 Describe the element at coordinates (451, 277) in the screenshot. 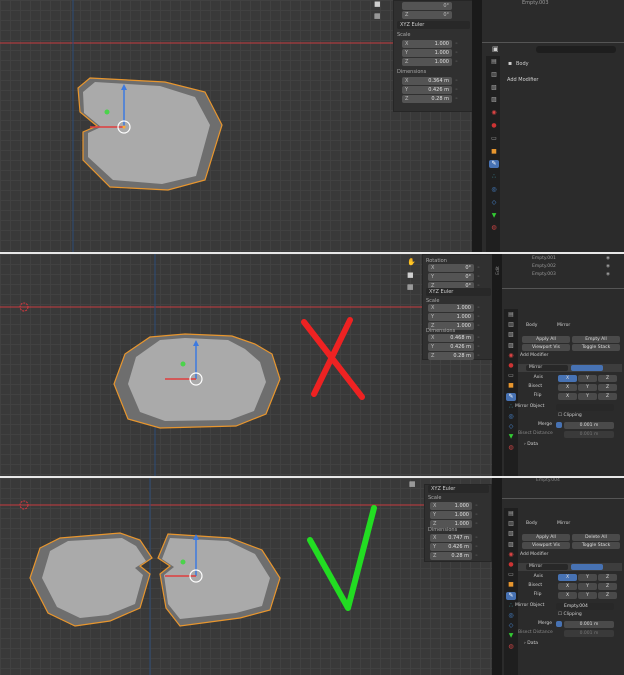

I see `rotation-y-field: Y 0°` at that location.